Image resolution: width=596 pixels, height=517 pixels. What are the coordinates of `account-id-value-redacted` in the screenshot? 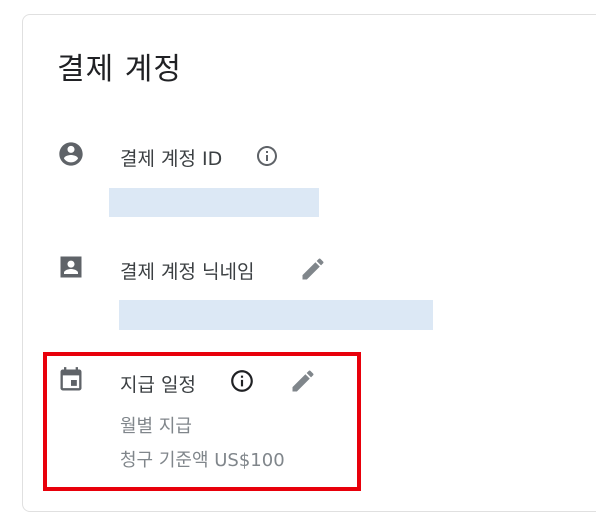 It's located at (214, 202).